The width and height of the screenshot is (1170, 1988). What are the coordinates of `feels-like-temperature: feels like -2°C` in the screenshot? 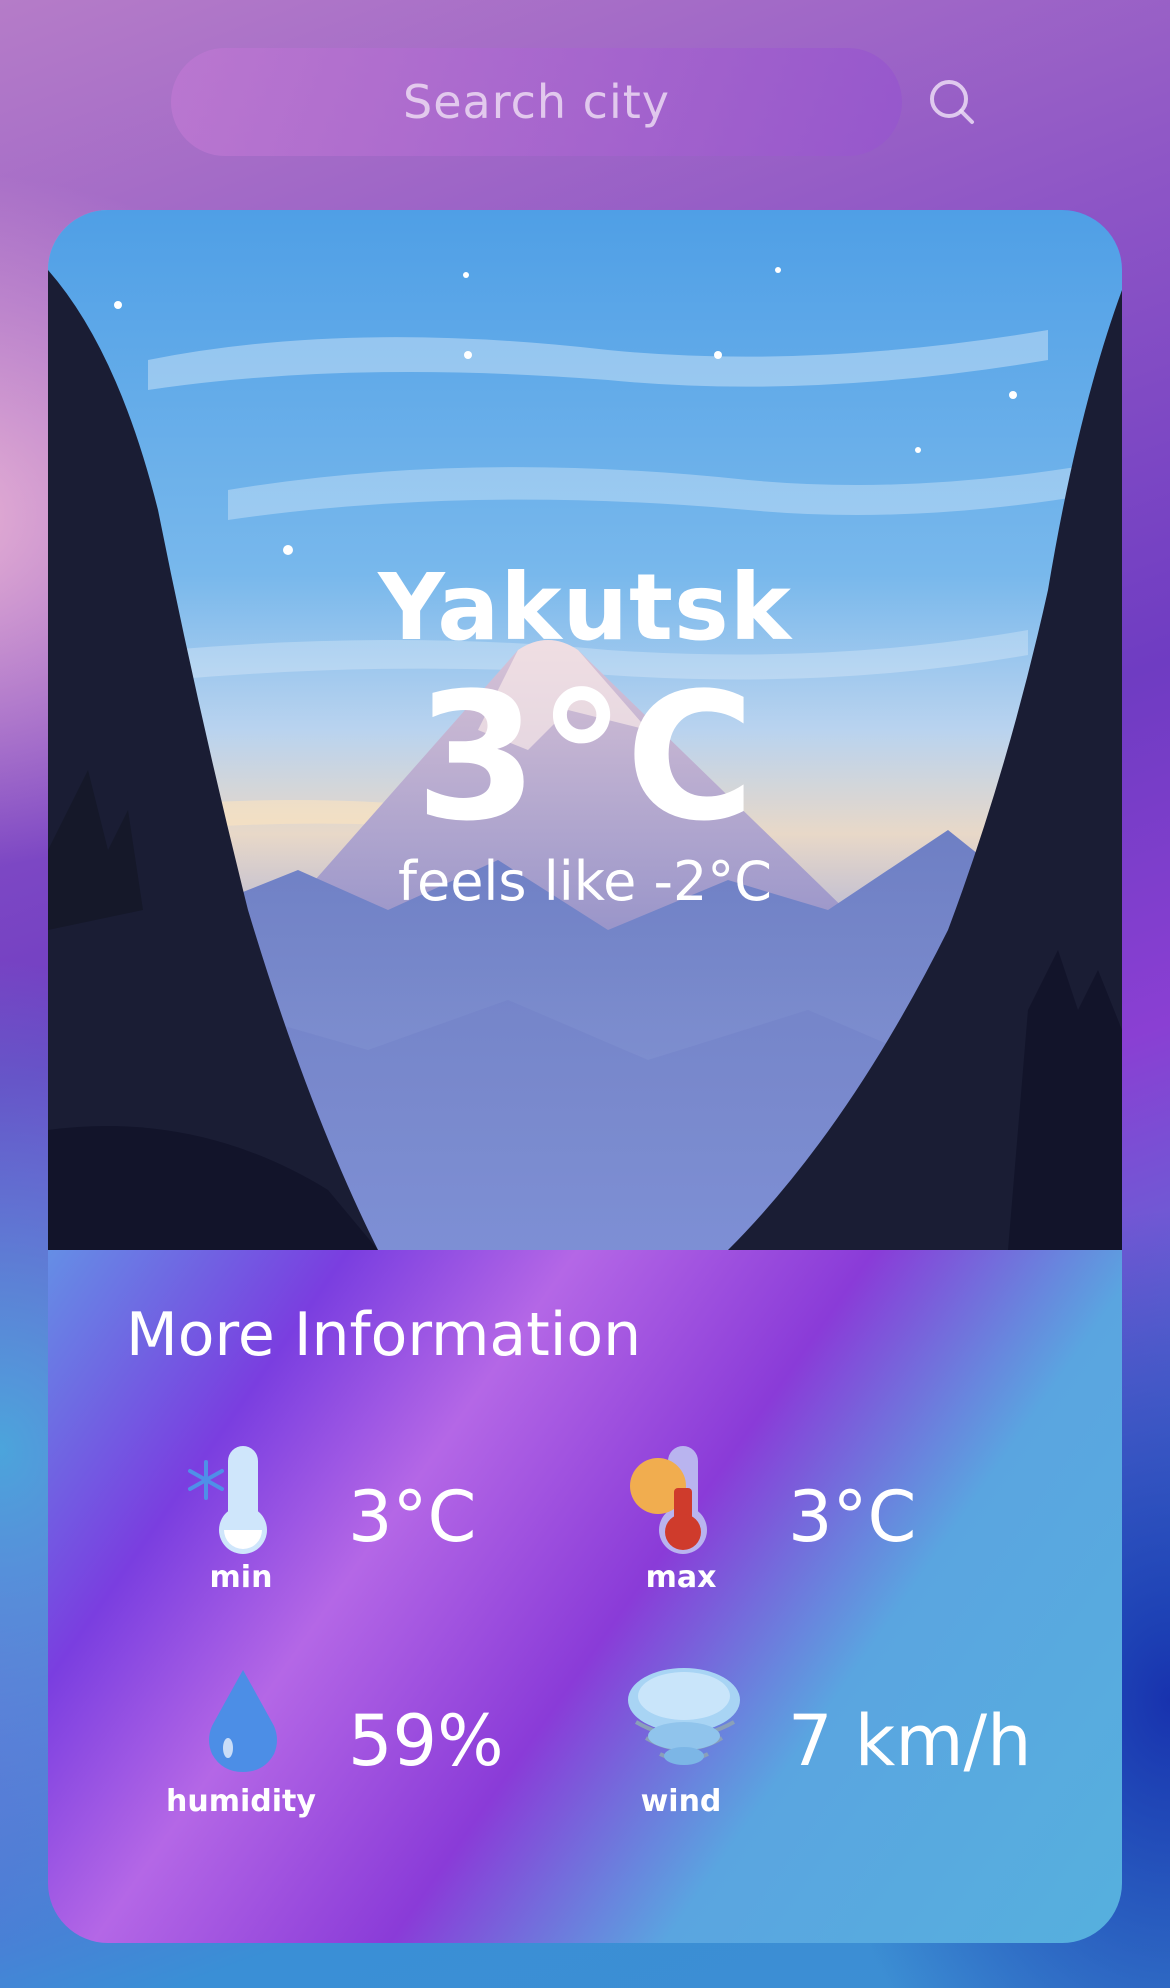 It's located at (585, 881).